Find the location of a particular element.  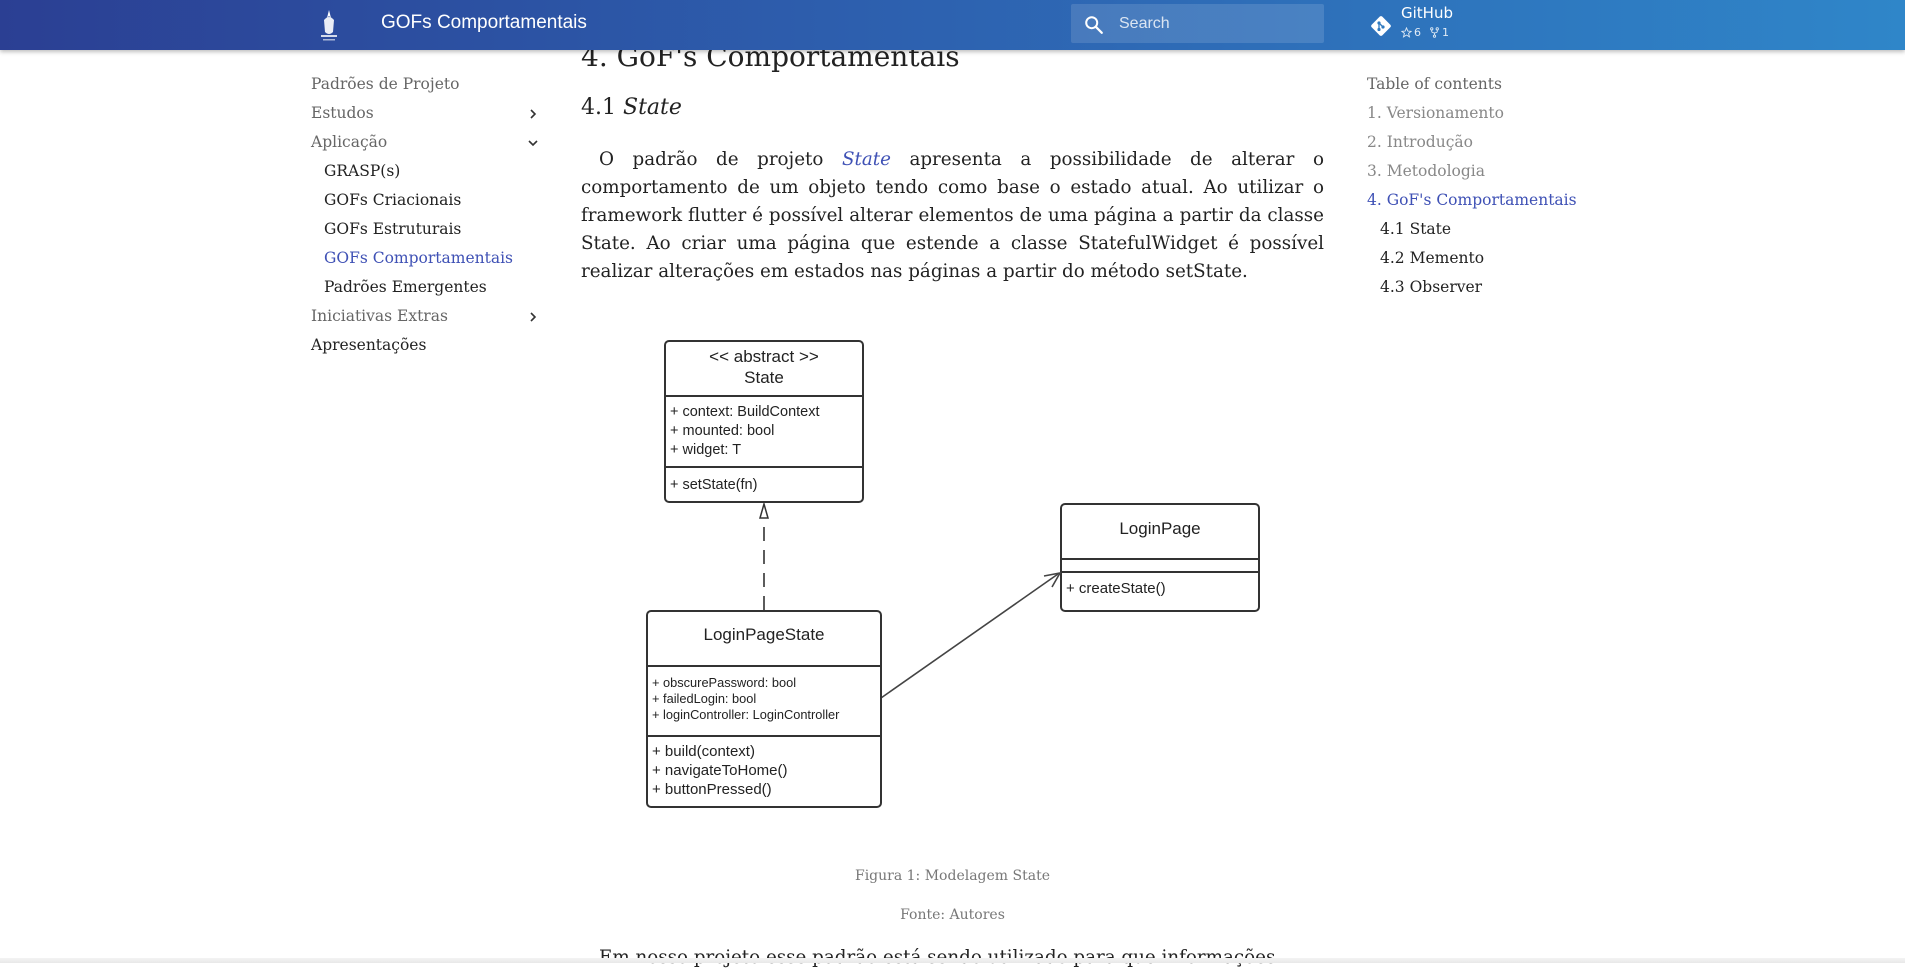

nav-item-label: GRASP(s) is located at coordinates (362, 171).